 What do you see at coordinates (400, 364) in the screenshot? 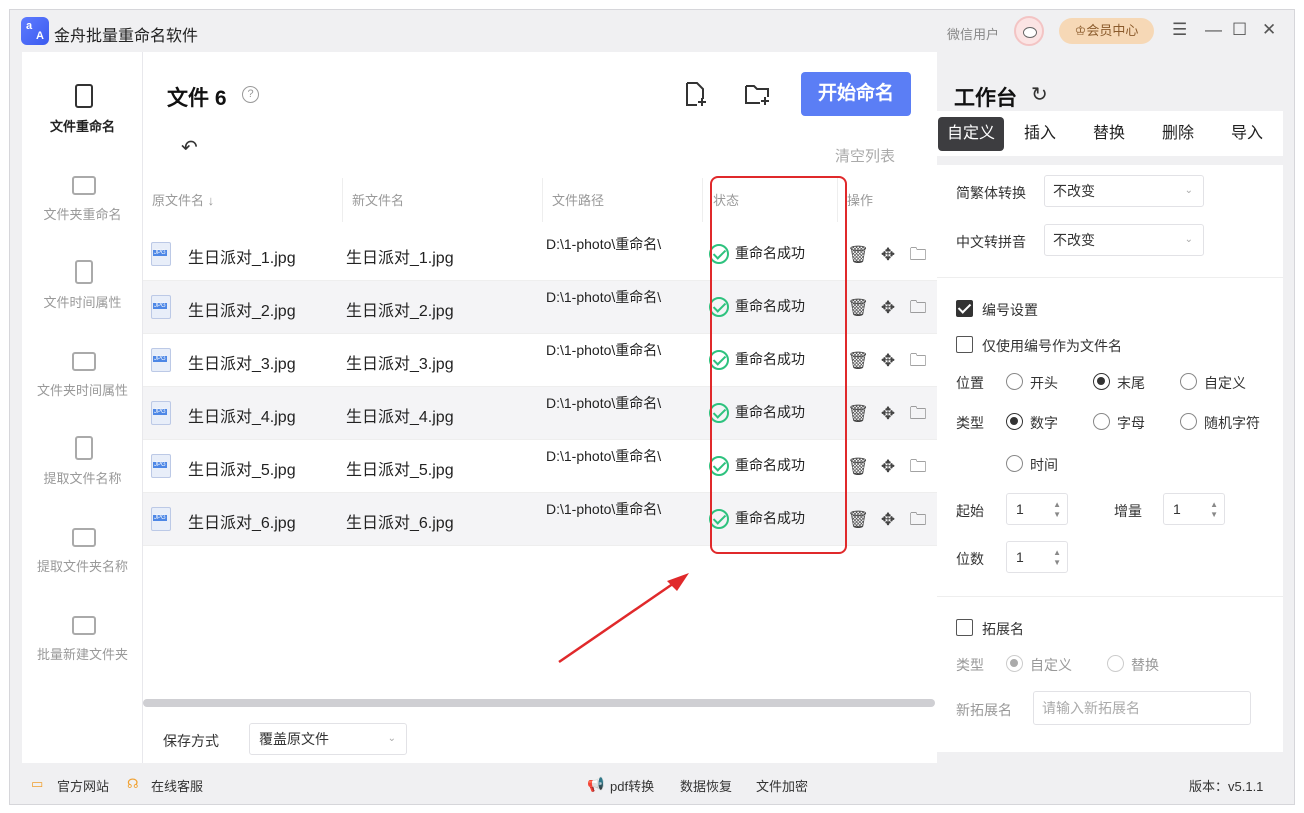
I see `new-filename: 生日派对_3.jpg` at bounding box center [400, 364].